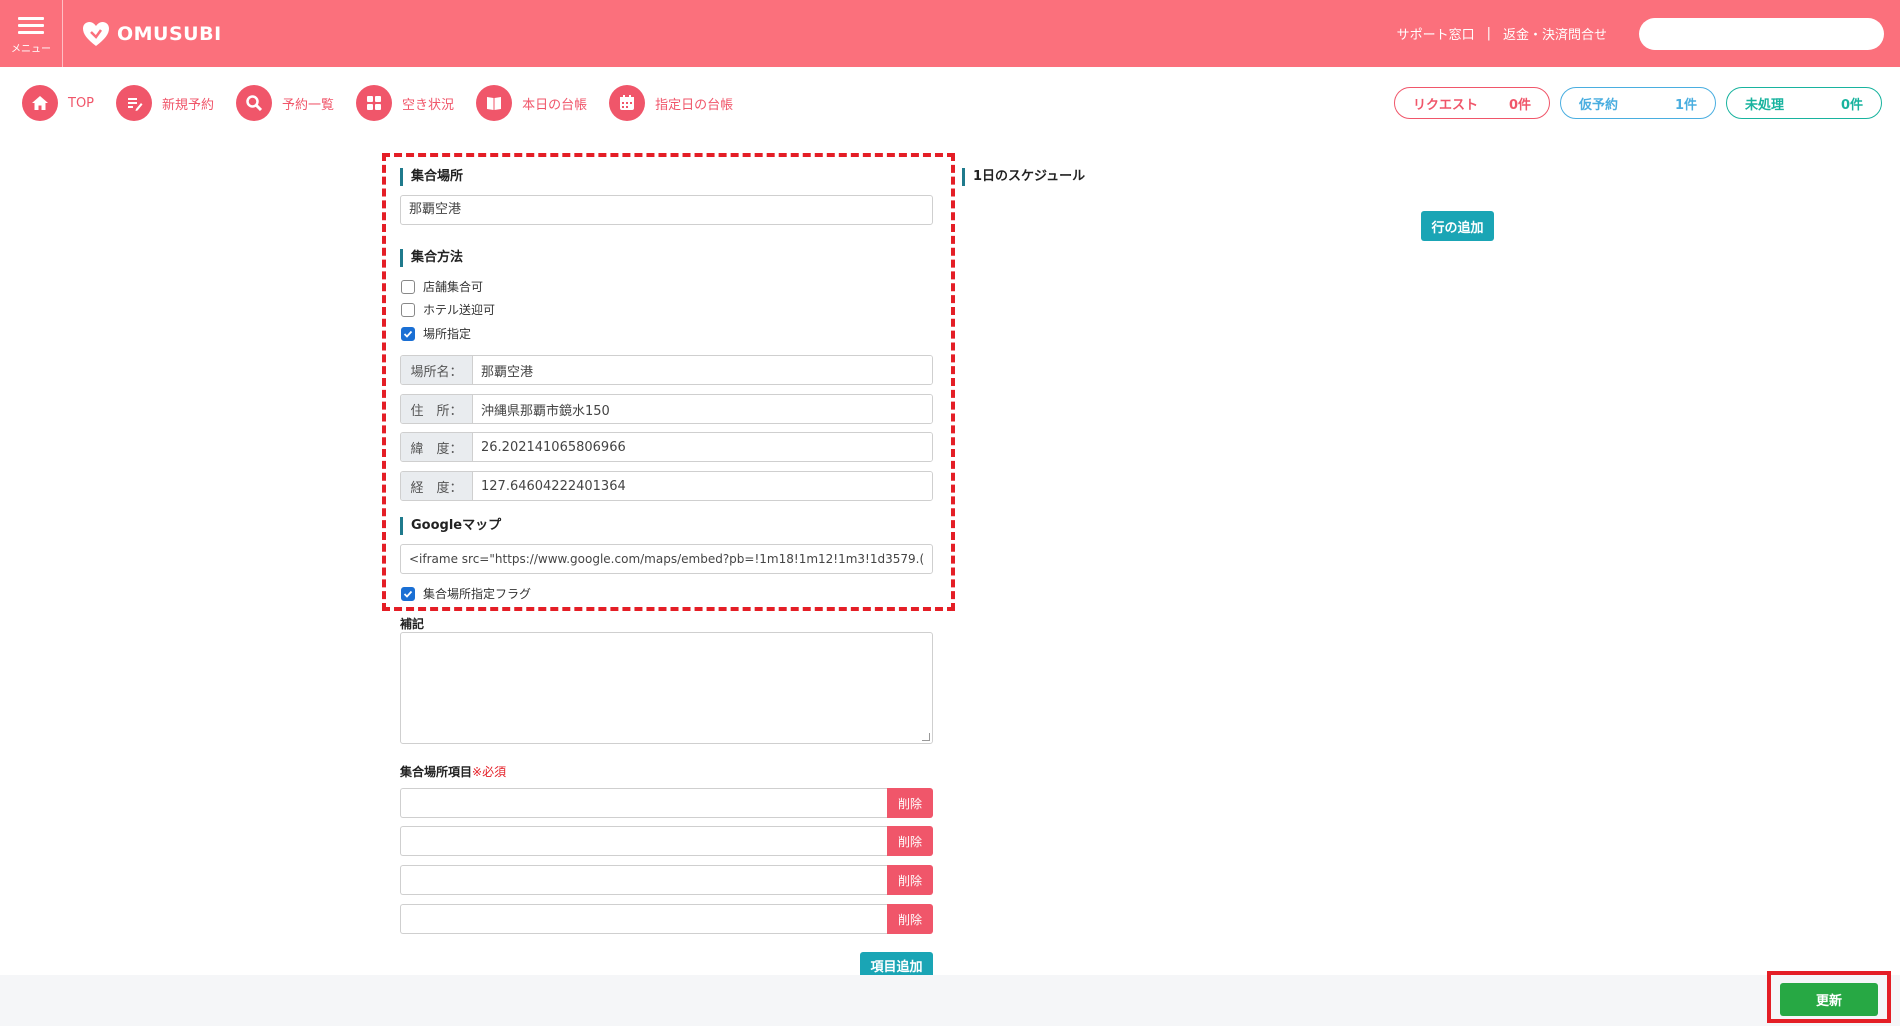 This screenshot has height=1026, width=1900. I want to click on notes-label: 補記, so click(412, 624).